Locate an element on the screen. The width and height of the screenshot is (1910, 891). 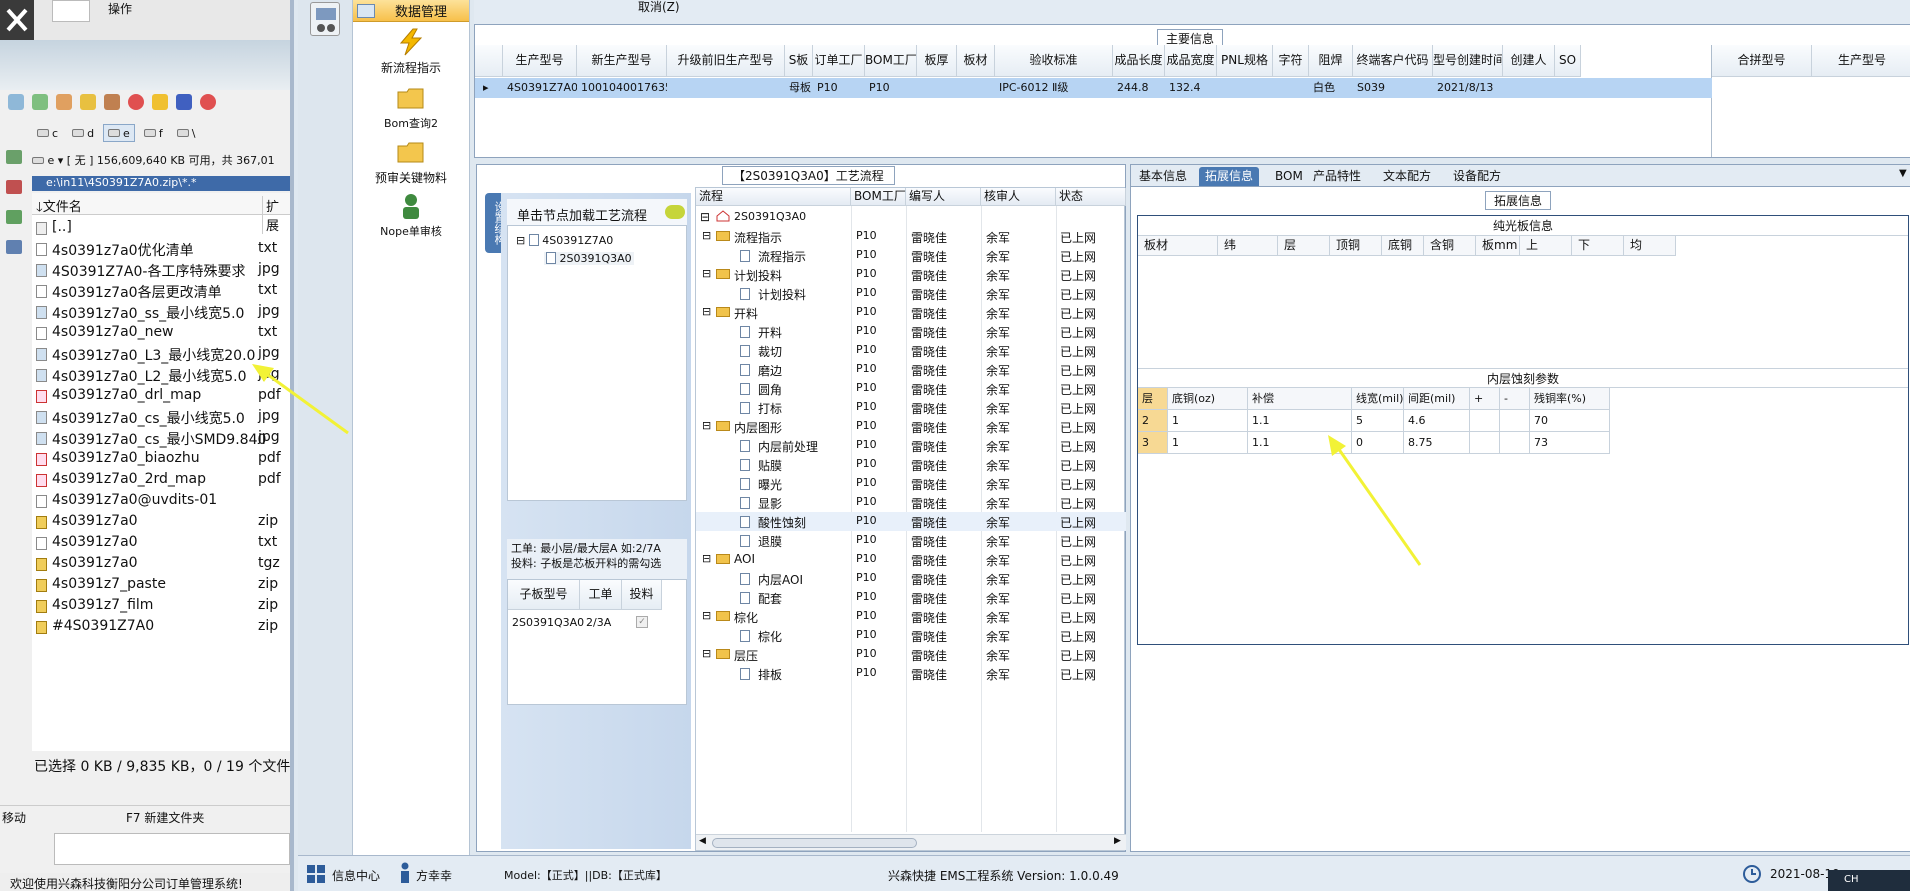
file-row: 4s0391z7_film zip is located at coordinates (161, 606).